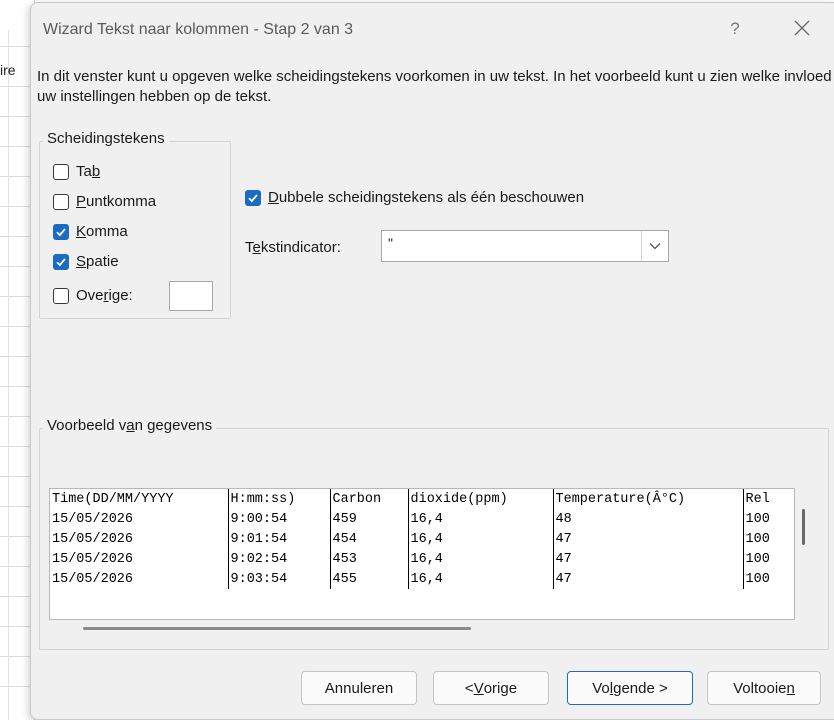 The image size is (834, 720). What do you see at coordinates (368, 559) in the screenshot?
I see `preview-cell: 453` at bounding box center [368, 559].